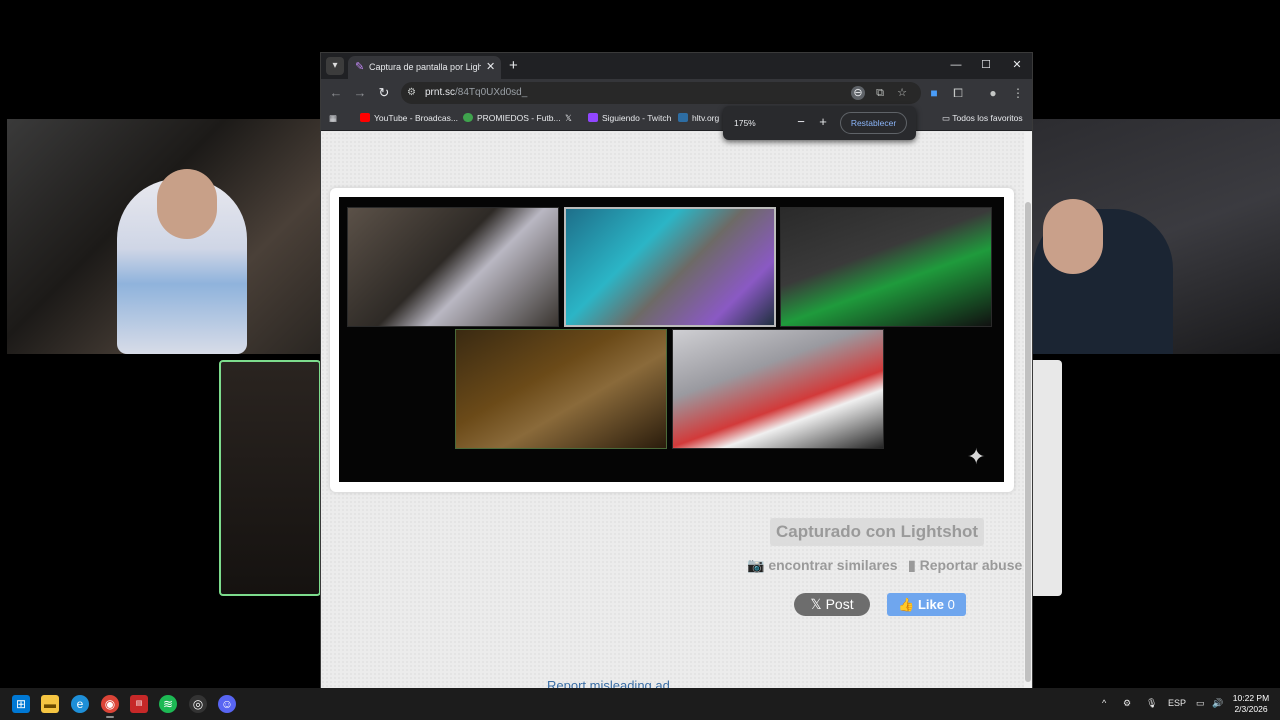 Image resolution: width=1280 pixels, height=720 pixels. I want to click on network-icon: ▭, so click(1200, 703).